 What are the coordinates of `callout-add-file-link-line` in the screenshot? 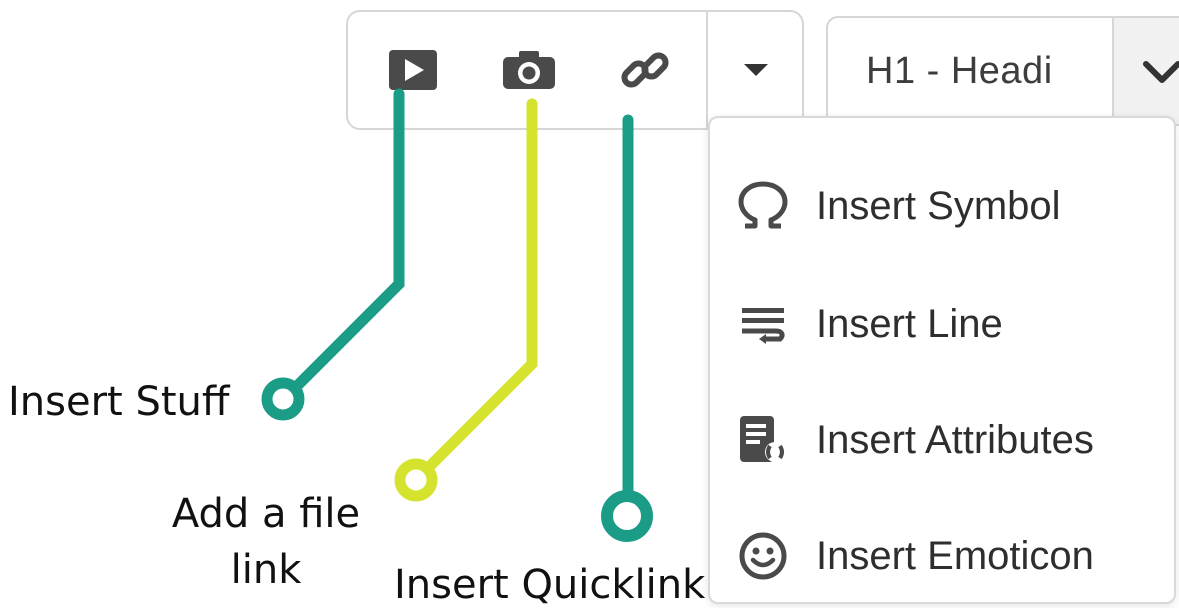 It's located at (466, 300).